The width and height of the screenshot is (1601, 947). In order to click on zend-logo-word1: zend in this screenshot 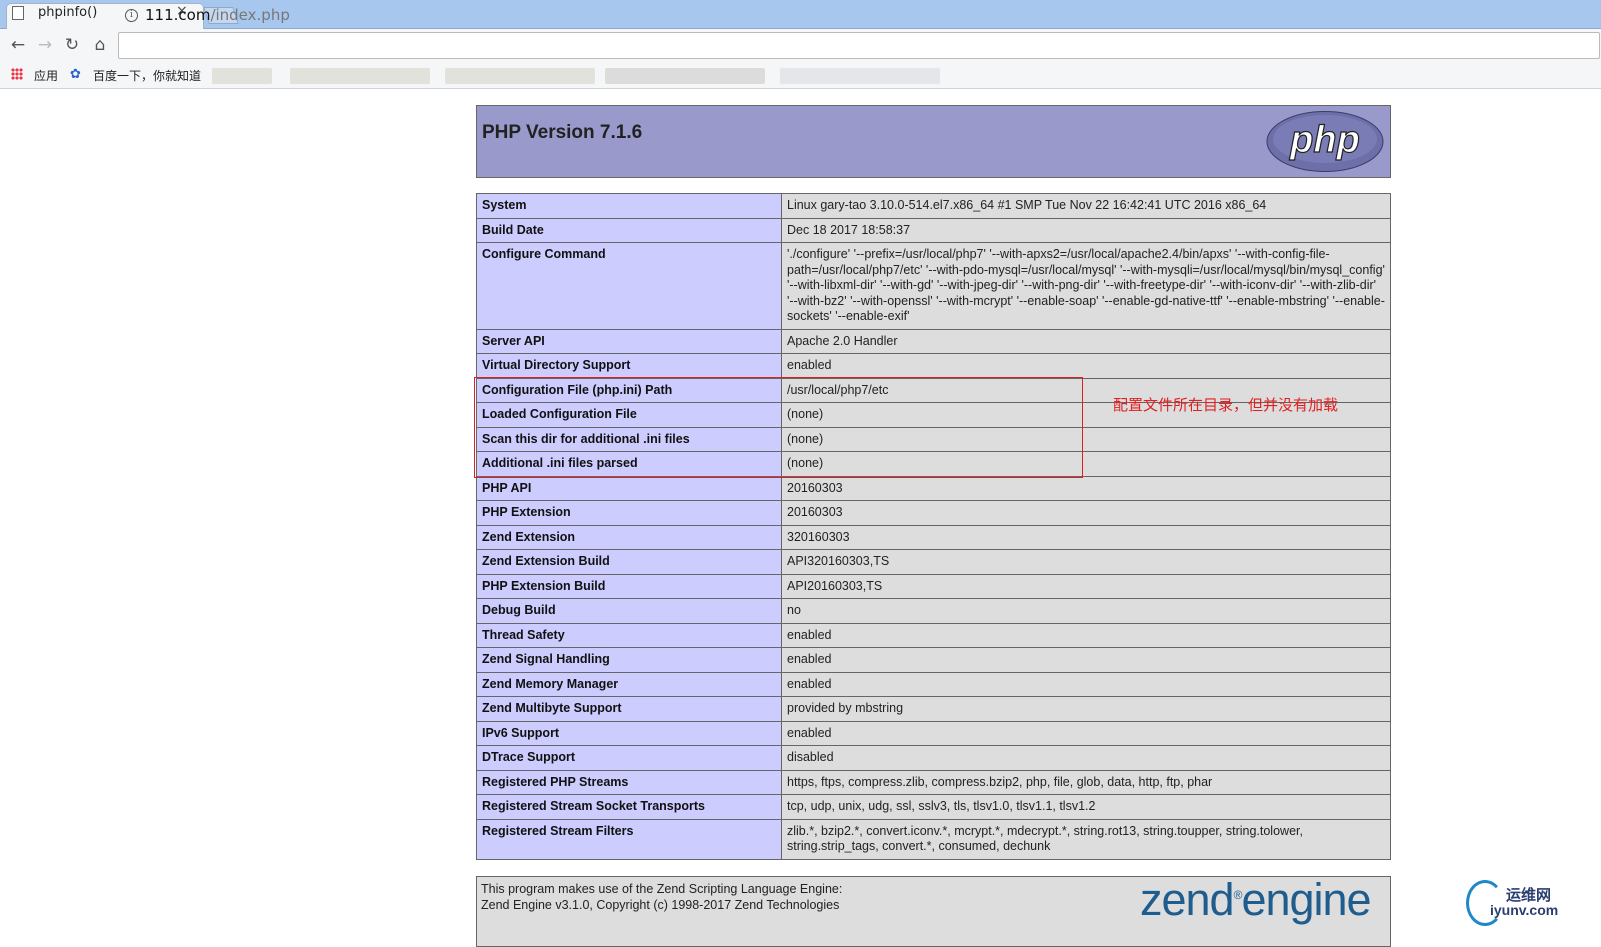, I will do `click(1187, 899)`.